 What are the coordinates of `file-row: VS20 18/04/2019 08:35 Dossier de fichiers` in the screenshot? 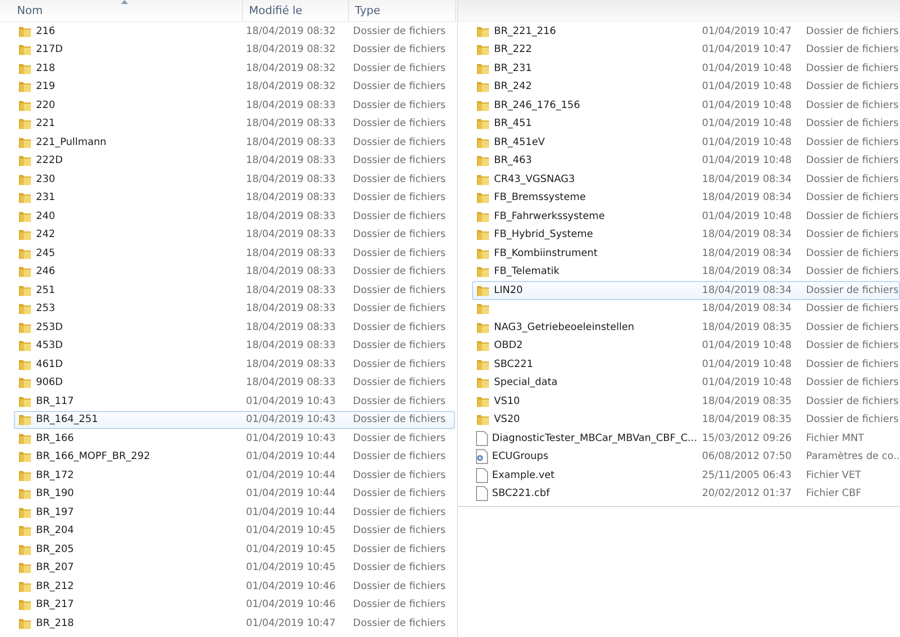 It's located at (686, 419).